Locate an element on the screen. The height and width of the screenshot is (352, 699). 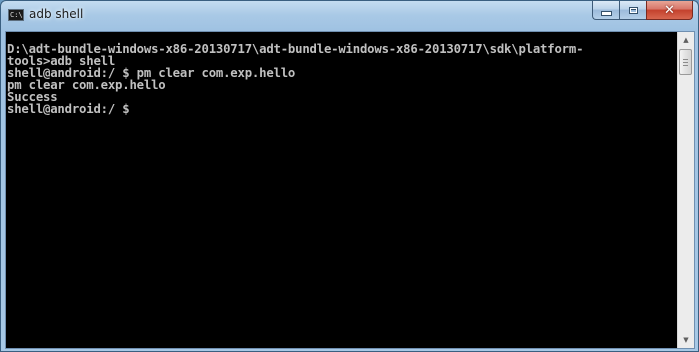
window-title: adb shell is located at coordinates (56, 14).